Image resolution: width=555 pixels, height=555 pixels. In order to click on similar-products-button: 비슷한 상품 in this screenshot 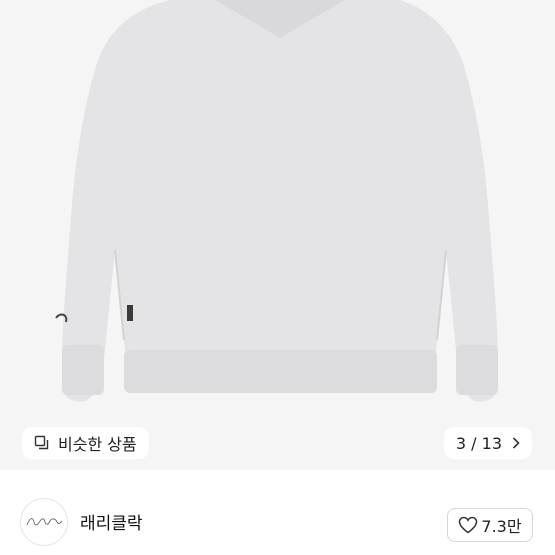, I will do `click(85, 443)`.